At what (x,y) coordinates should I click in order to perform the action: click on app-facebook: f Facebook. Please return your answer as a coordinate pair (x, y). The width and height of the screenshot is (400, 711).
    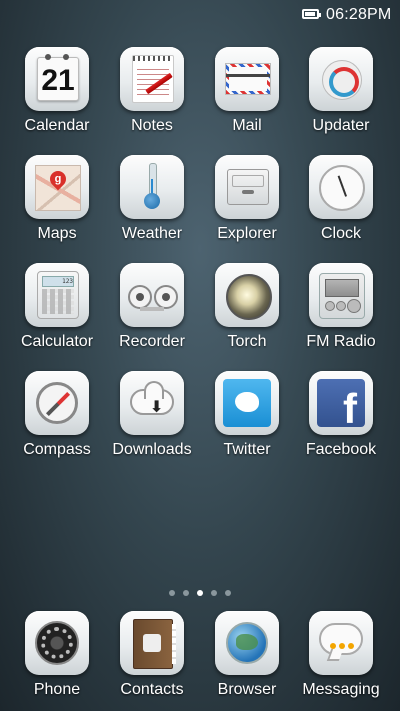
    Looking at the image, I should click on (341, 415).